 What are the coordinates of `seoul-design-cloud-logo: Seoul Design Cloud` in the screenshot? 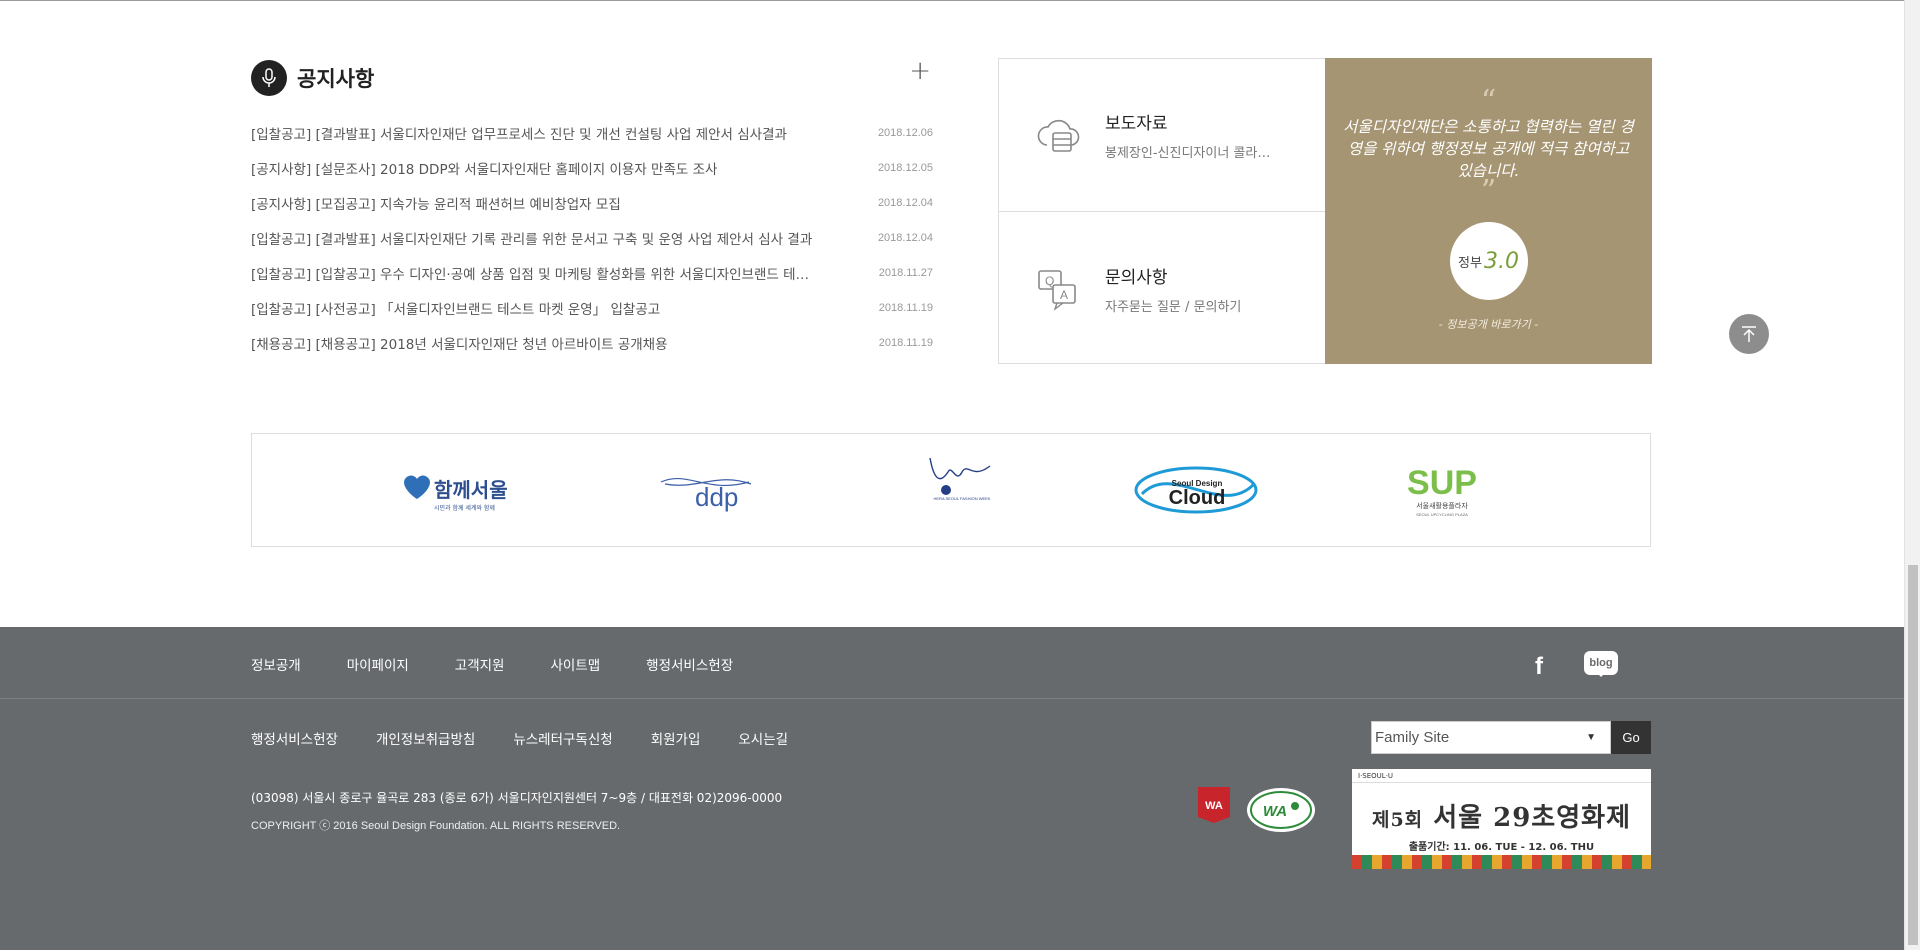 It's located at (1197, 490).